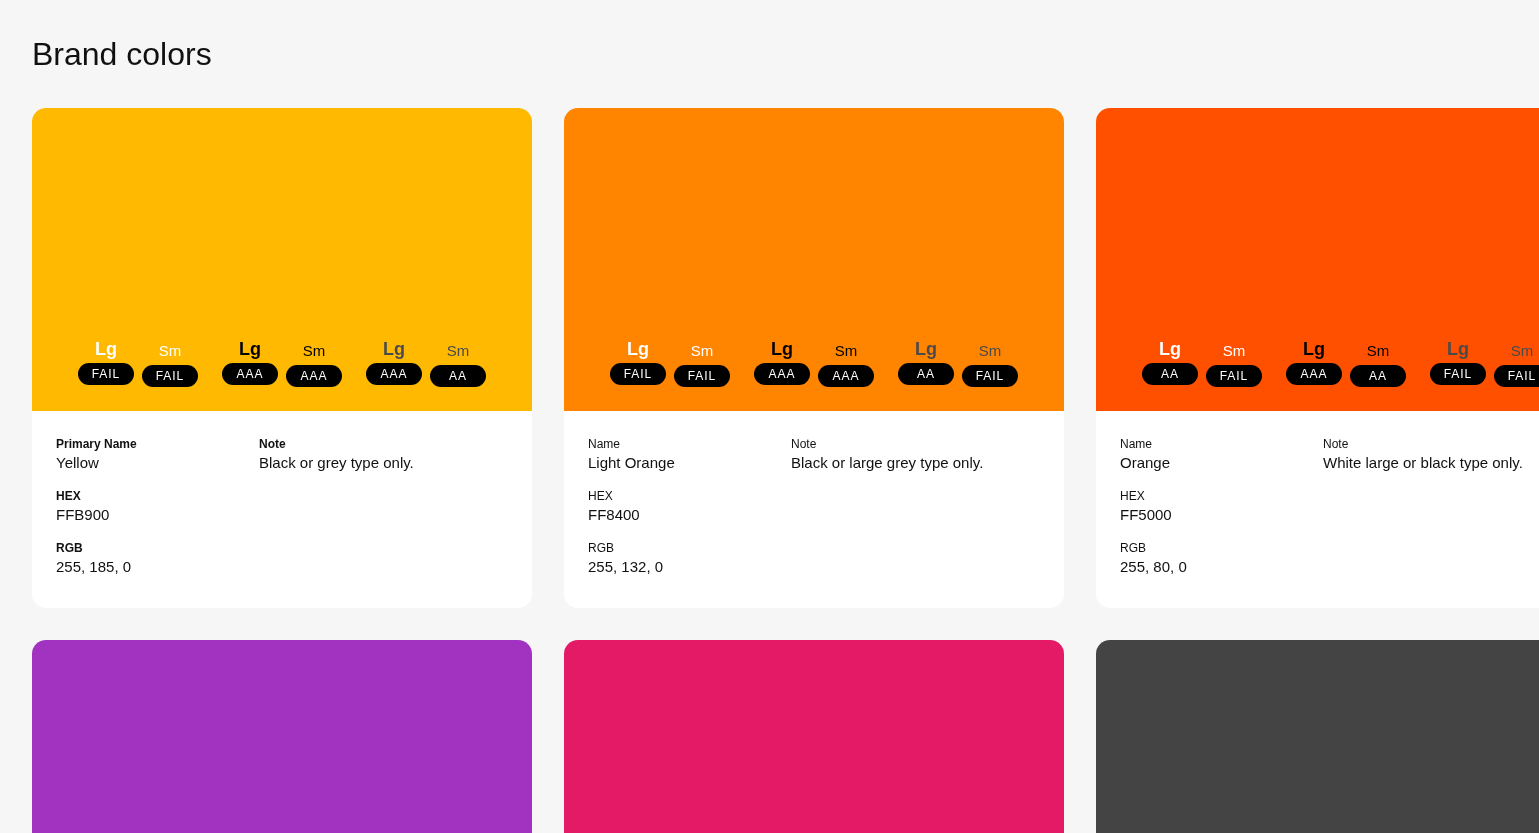  What do you see at coordinates (631, 463) in the screenshot?
I see `field-value: Light Orange` at bounding box center [631, 463].